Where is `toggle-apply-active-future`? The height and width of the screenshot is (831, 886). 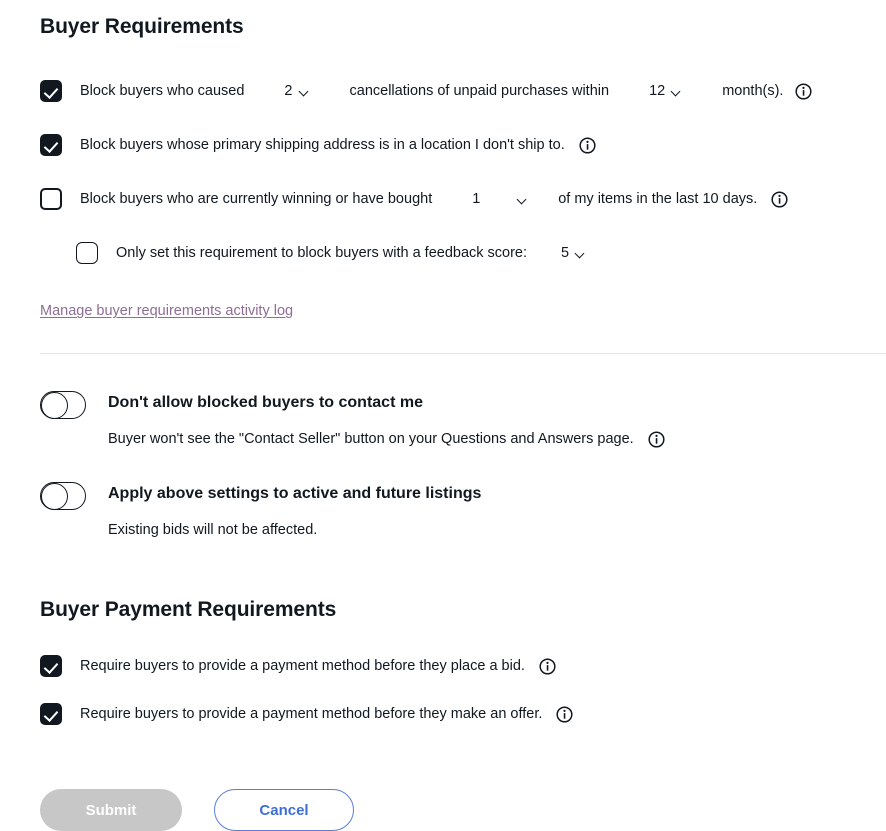
toggle-apply-active-future is located at coordinates (63, 496).